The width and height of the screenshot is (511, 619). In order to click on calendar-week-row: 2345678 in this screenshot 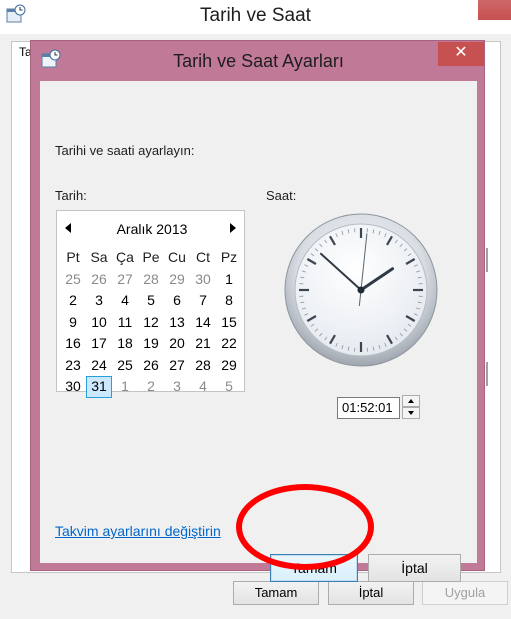, I will do `click(151, 301)`.